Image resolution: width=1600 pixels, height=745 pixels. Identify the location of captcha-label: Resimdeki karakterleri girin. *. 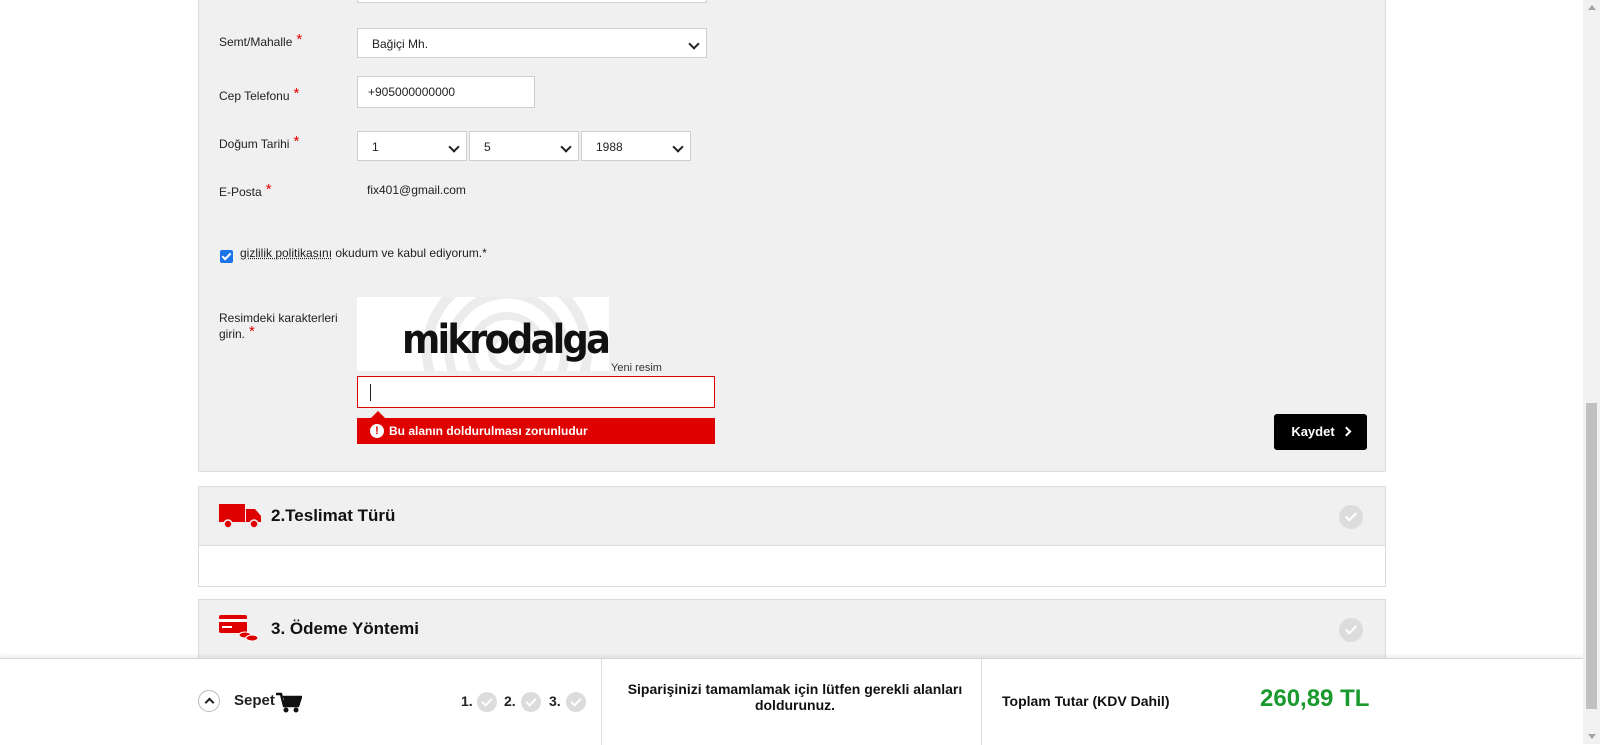
(278, 326).